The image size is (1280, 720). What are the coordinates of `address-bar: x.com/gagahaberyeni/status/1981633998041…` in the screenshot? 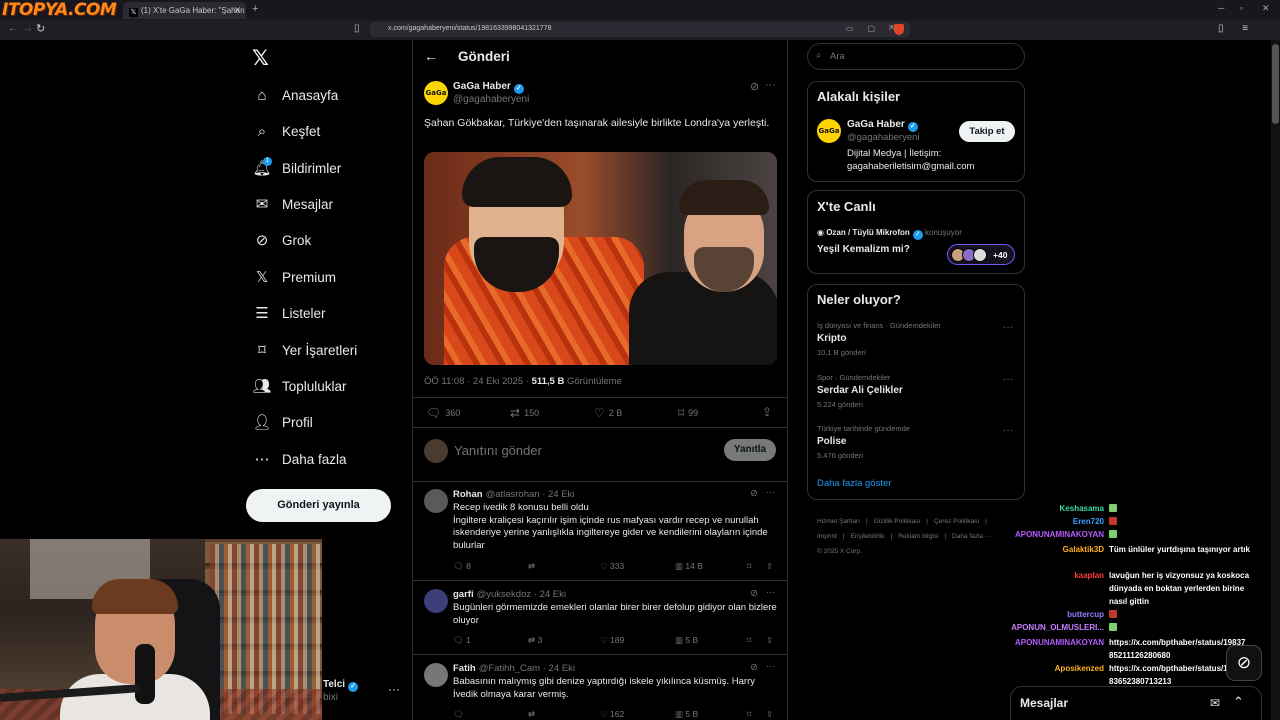 It's located at (640, 29).